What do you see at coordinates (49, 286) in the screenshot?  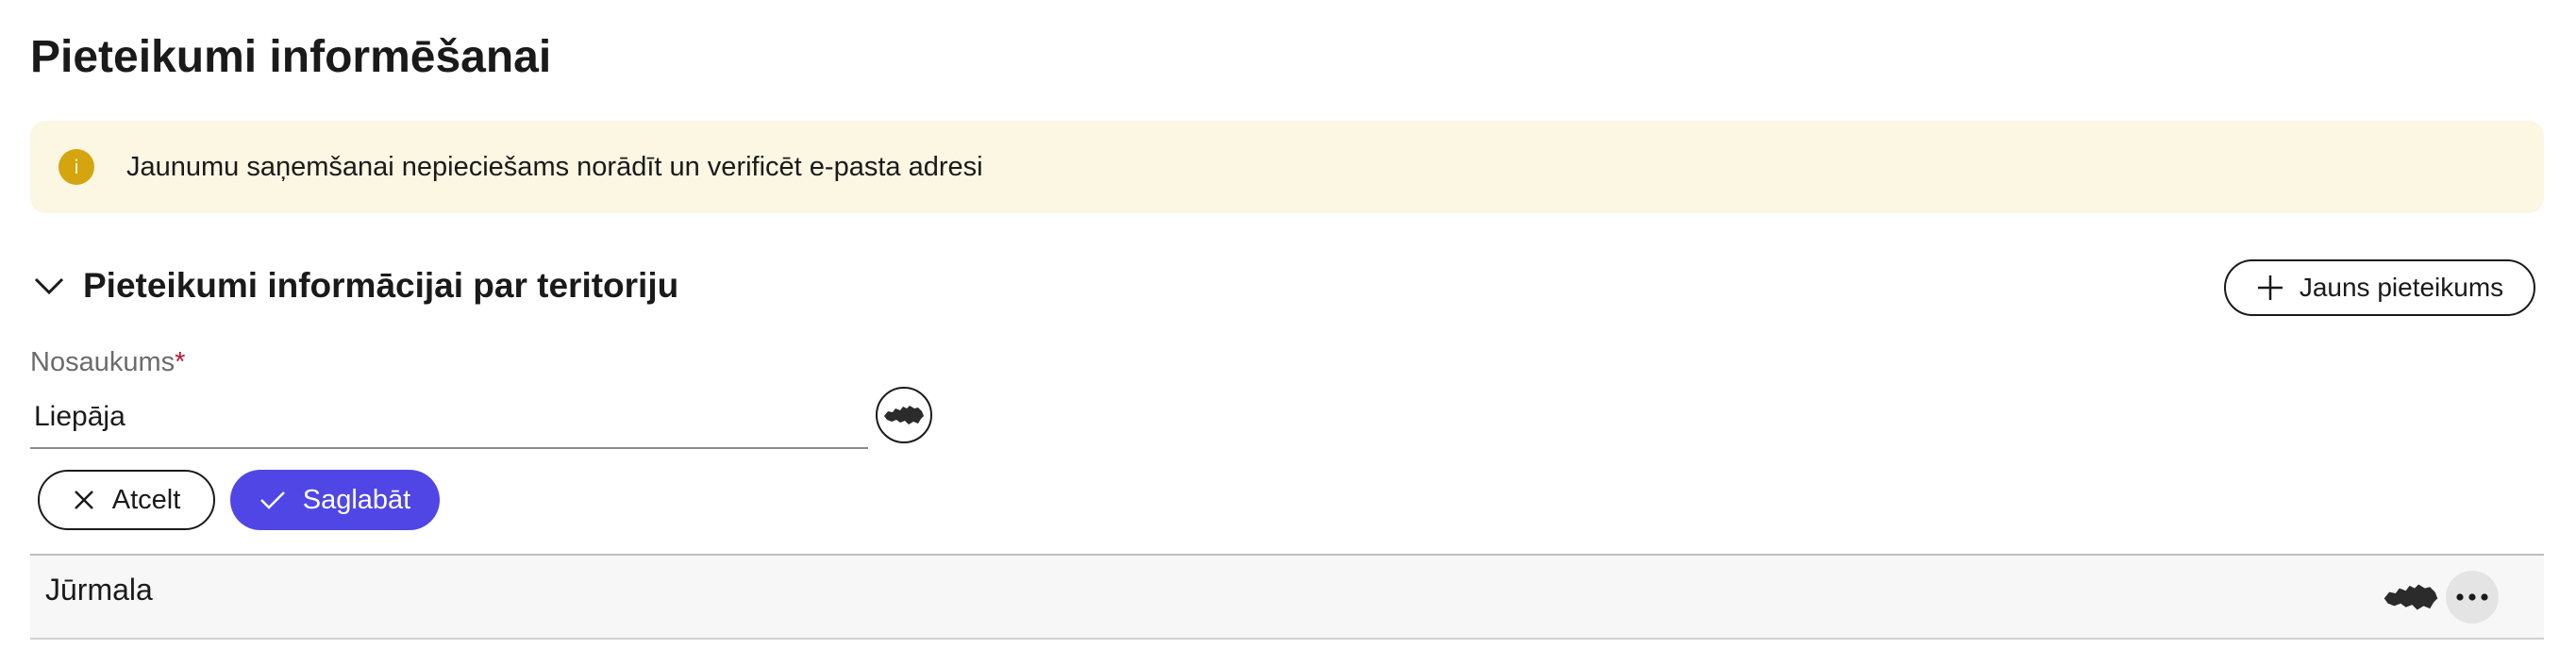 I see `chevron-down-icon` at bounding box center [49, 286].